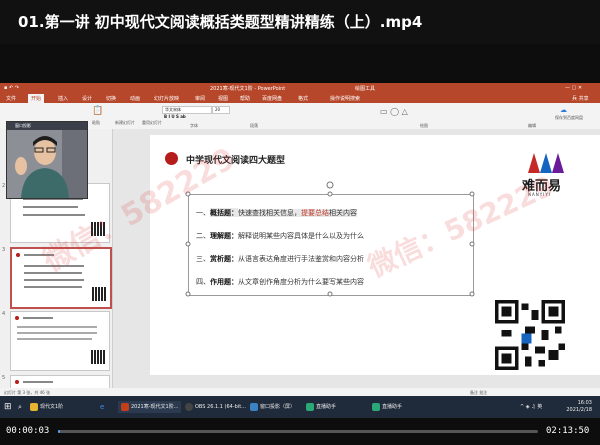 The width and height of the screenshot is (600, 445). Describe the element at coordinates (4, 250) in the screenshot. I see `thumb-number: 3` at that location.